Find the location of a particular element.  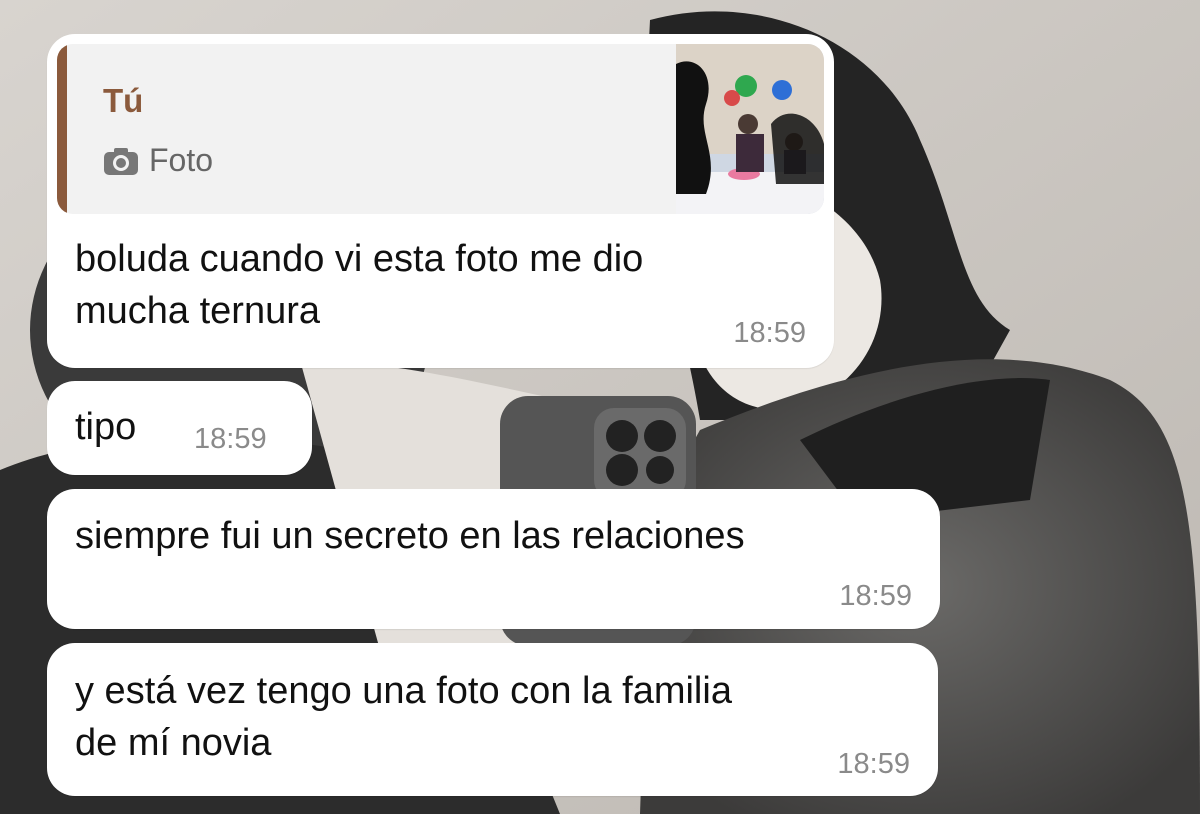

message-bubble: tipo 18:59 is located at coordinates (179, 428).